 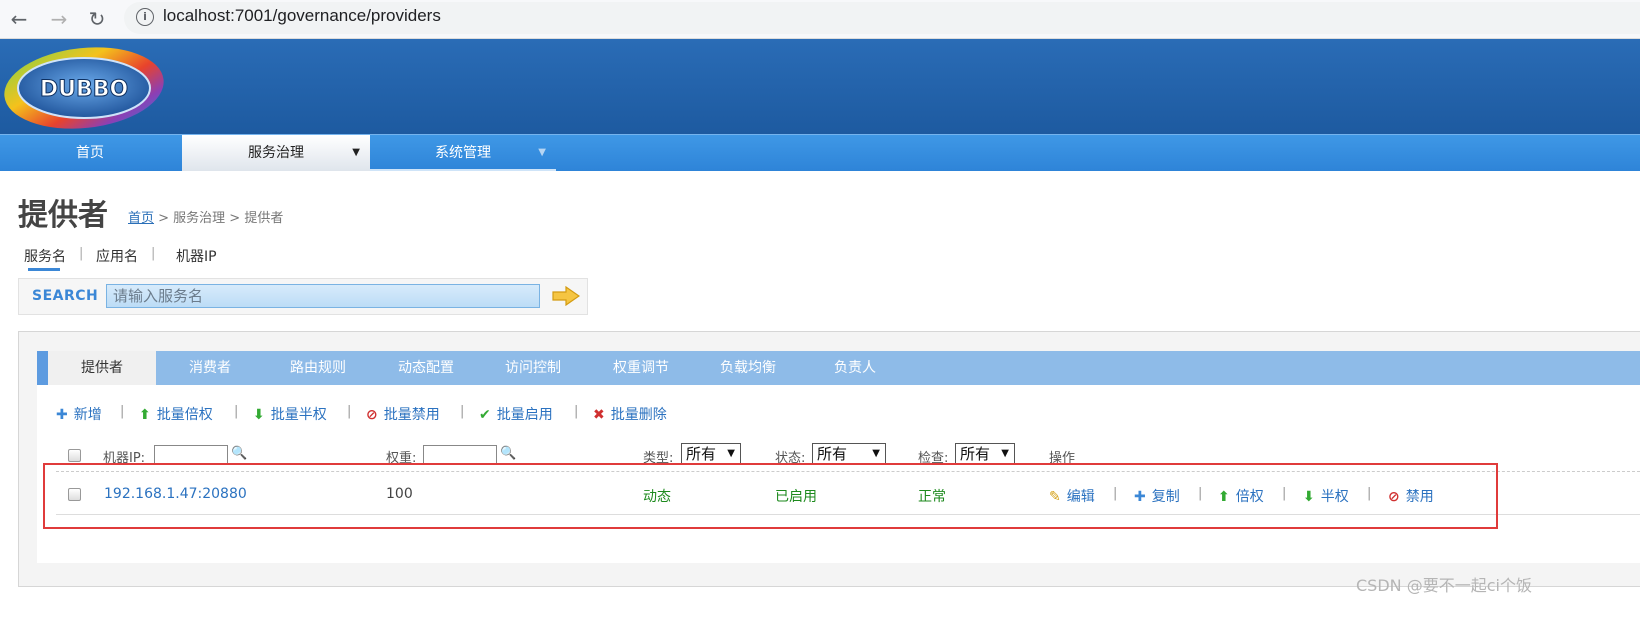 I want to click on tab-routes: 路由规则, so click(x=318, y=368).